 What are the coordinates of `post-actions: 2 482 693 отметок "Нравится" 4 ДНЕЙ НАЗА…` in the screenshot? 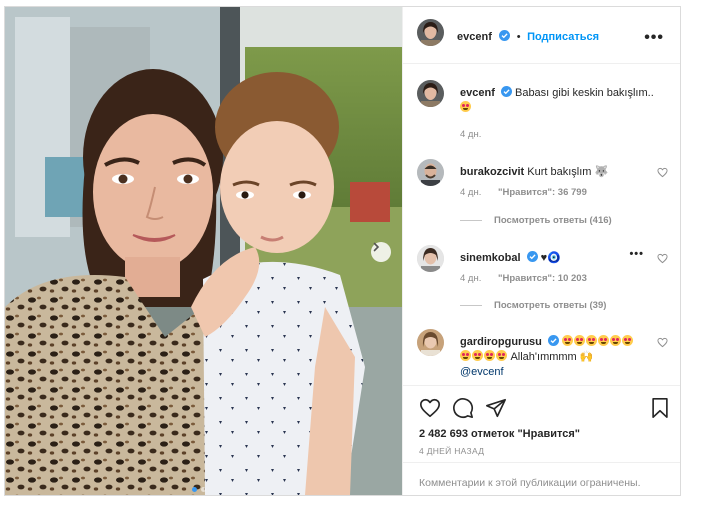 It's located at (541, 440).